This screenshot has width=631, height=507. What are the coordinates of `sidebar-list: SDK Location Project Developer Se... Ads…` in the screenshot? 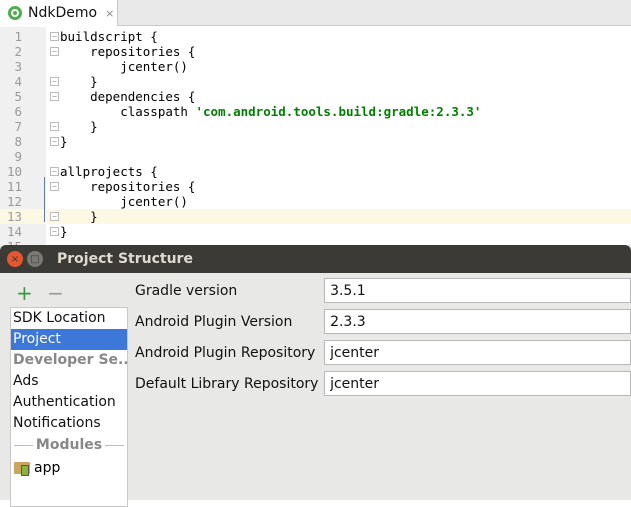 It's located at (69, 407).